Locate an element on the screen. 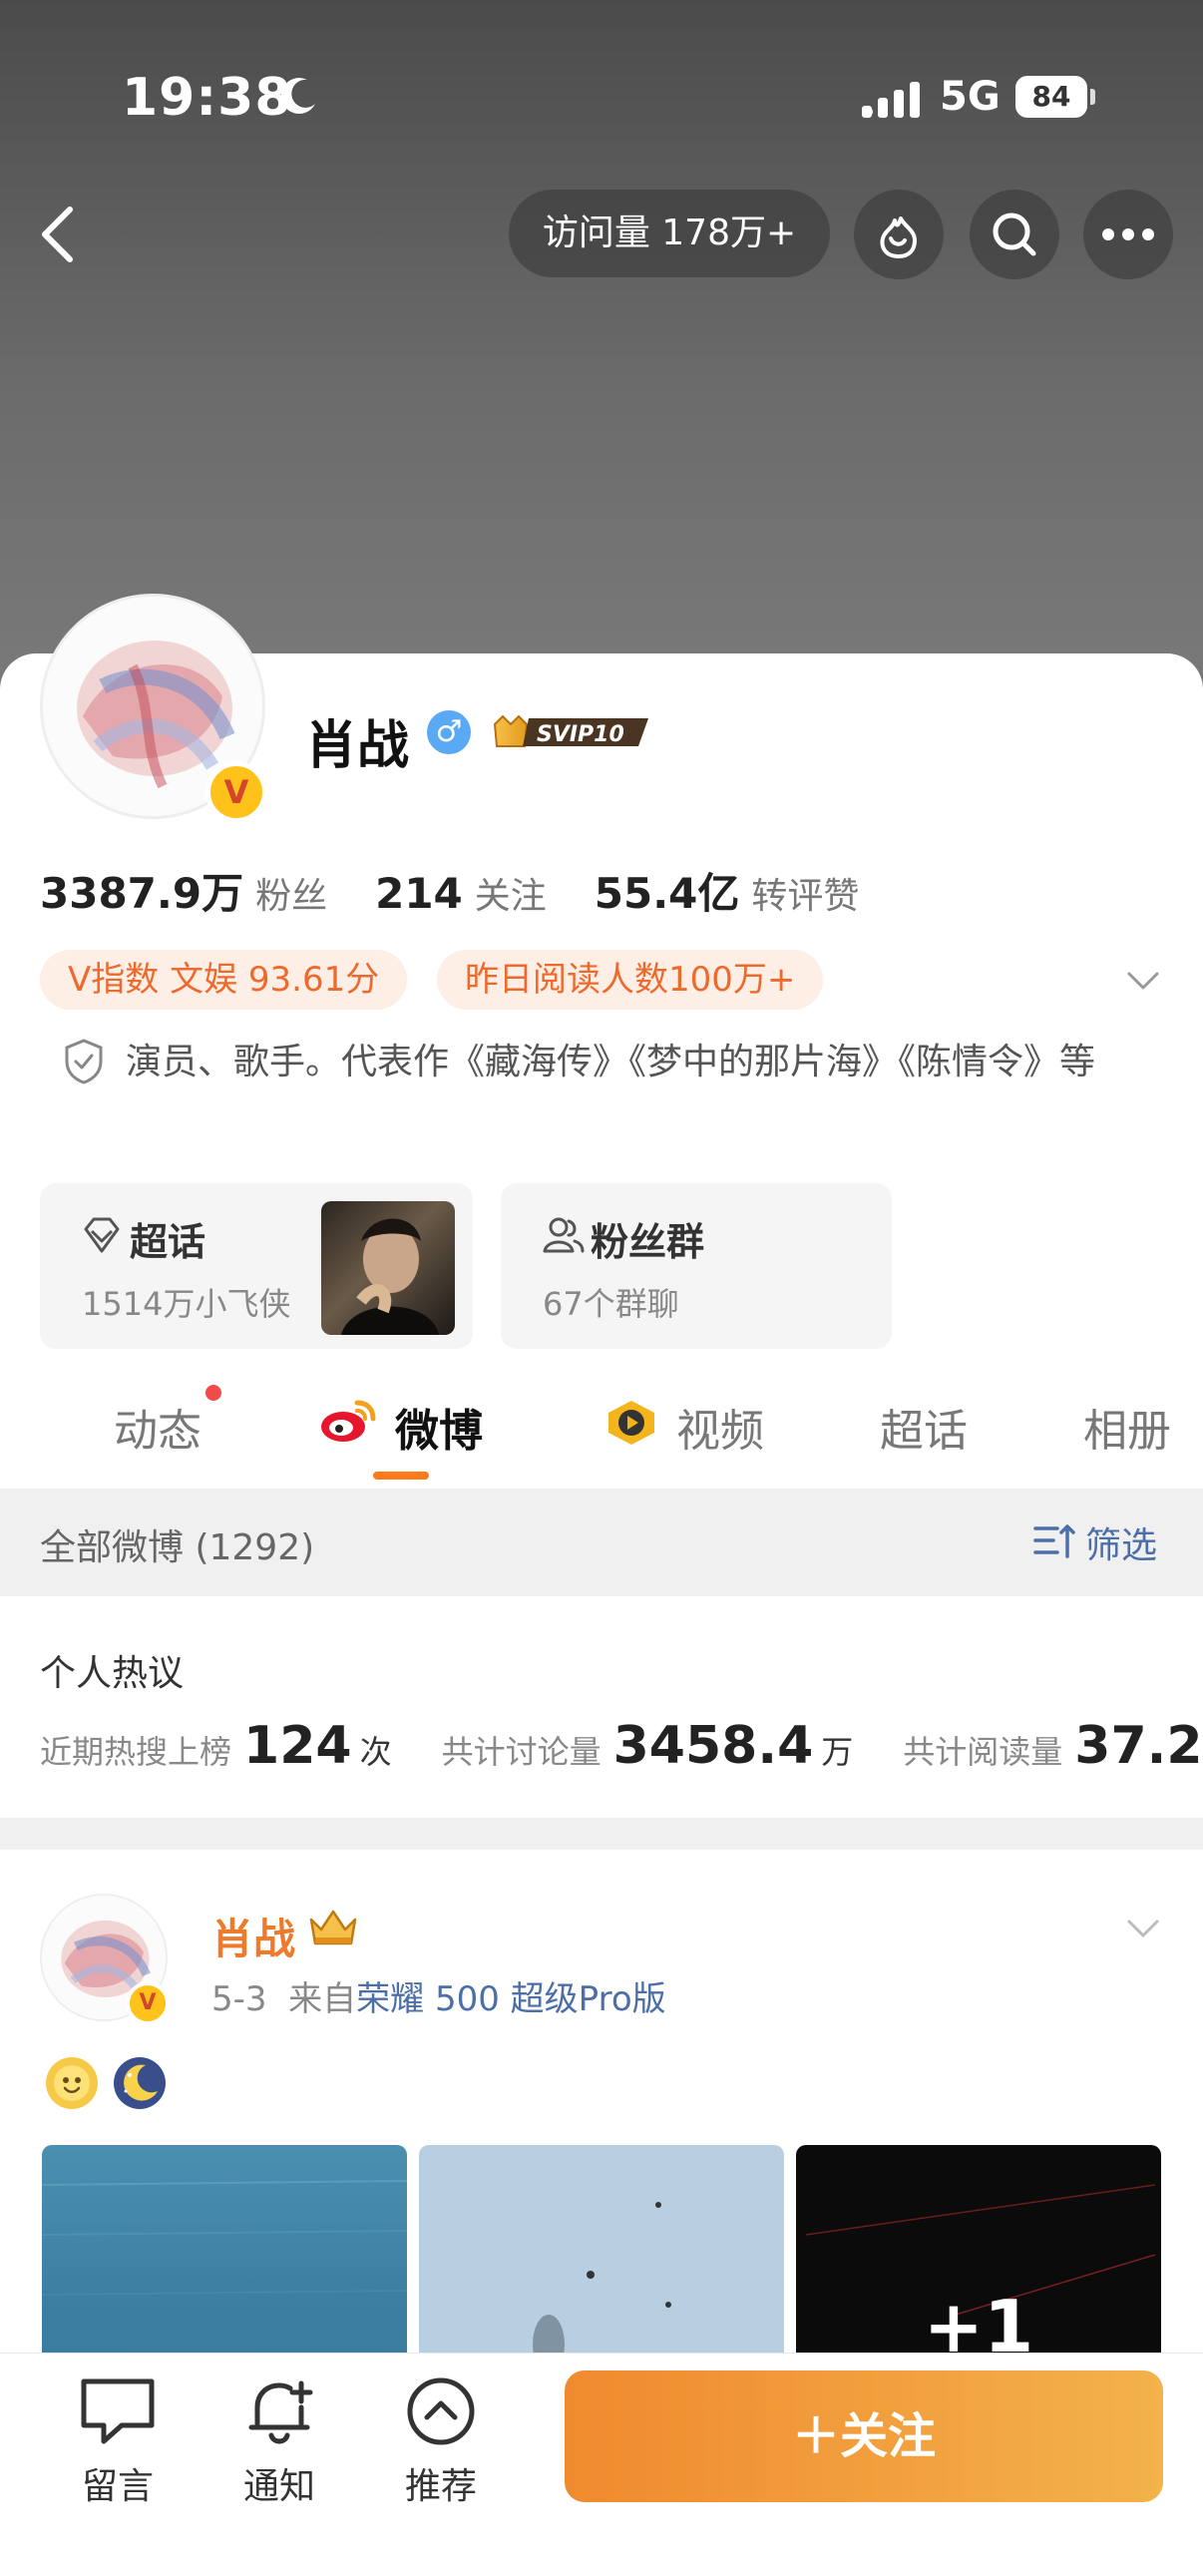  v-index-tag: V指数 文娱 93.61分 is located at coordinates (224, 980).